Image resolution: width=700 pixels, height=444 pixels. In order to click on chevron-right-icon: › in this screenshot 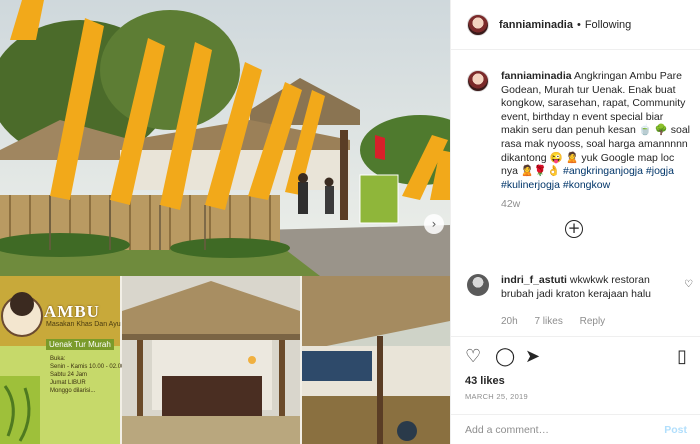, I will do `click(434, 224)`.